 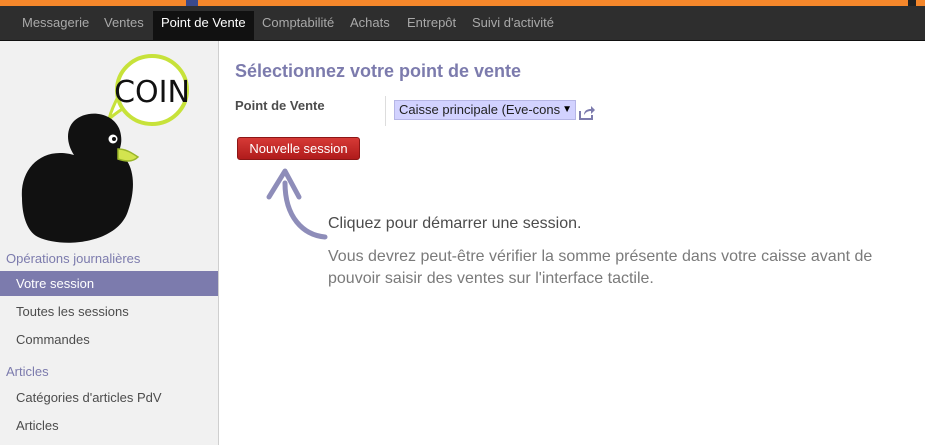 I want to click on section-operations: Opérations journalières, so click(x=73, y=258).